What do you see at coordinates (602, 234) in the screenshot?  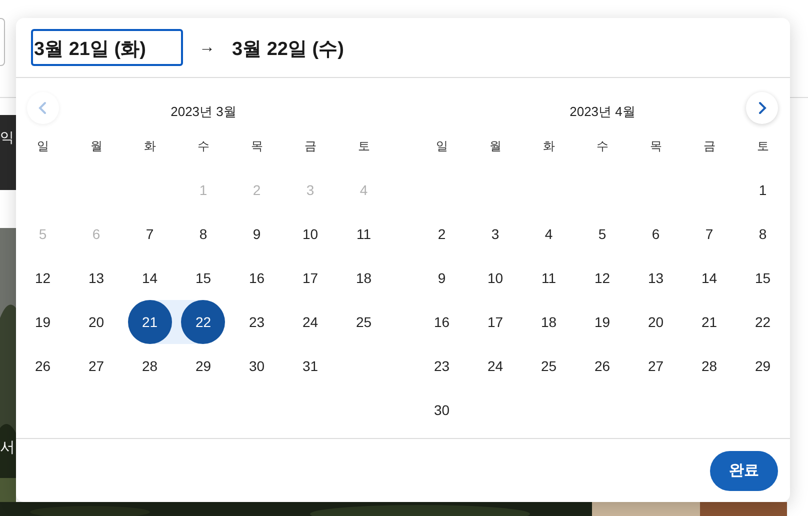 I see `calendar-day: 5` at bounding box center [602, 234].